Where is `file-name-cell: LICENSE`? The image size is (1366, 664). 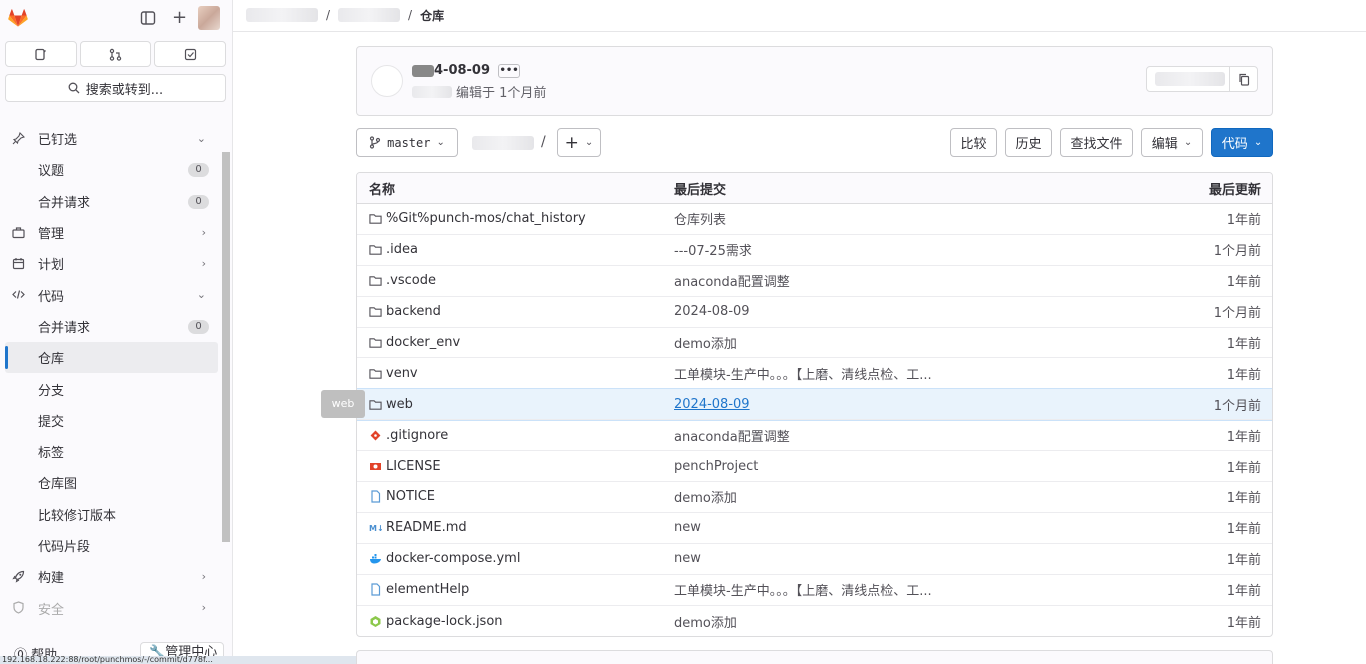 file-name-cell: LICENSE is located at coordinates (509, 466).